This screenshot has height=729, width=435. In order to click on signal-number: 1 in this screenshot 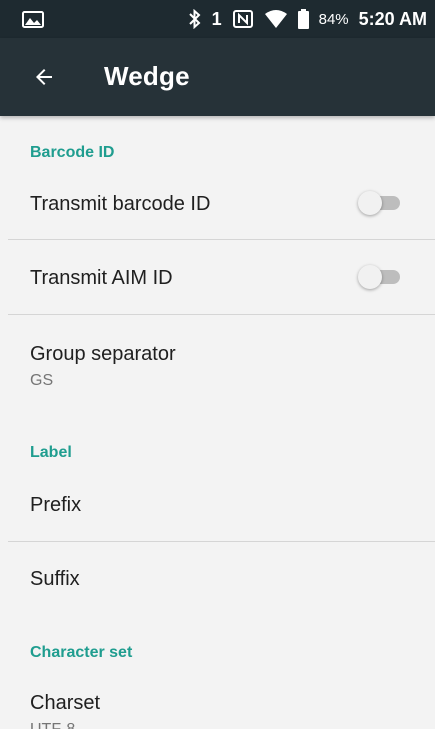, I will do `click(216, 18)`.